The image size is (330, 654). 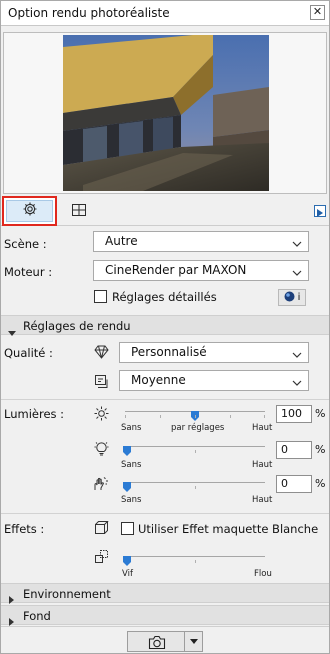 I want to click on sun-value-input: 100, so click(x=294, y=414).